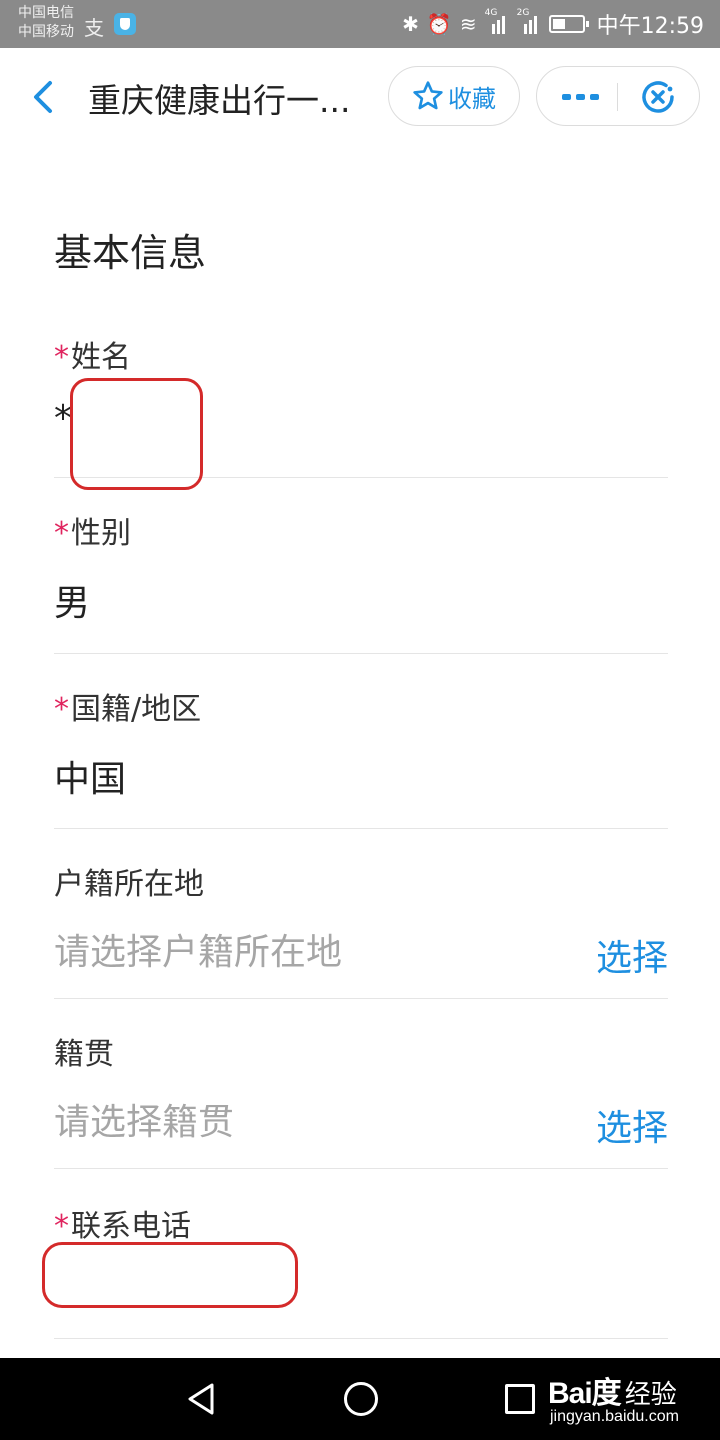 This screenshot has height=1440, width=720. What do you see at coordinates (122, 1226) in the screenshot?
I see `phone-label: *联系电话` at bounding box center [122, 1226].